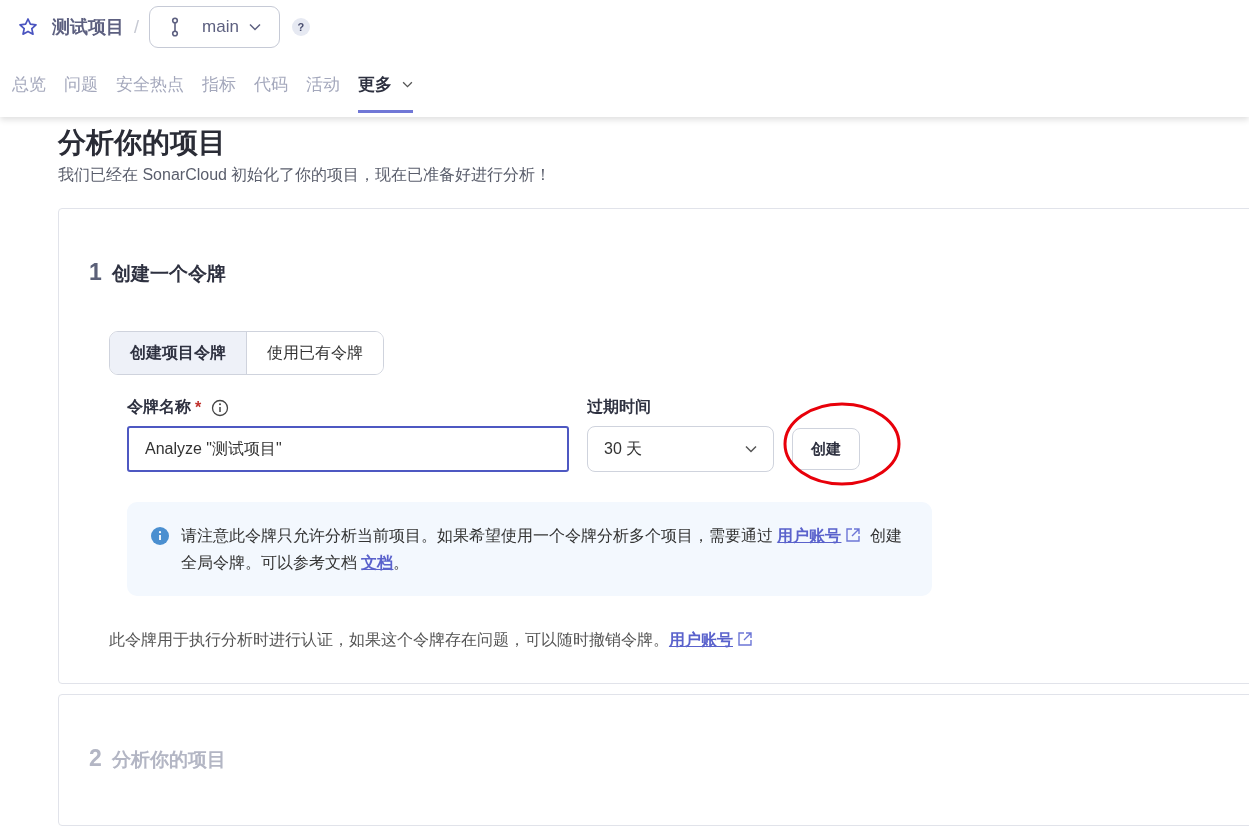  What do you see at coordinates (300, 27) in the screenshot?
I see `help-icon: ?` at bounding box center [300, 27].